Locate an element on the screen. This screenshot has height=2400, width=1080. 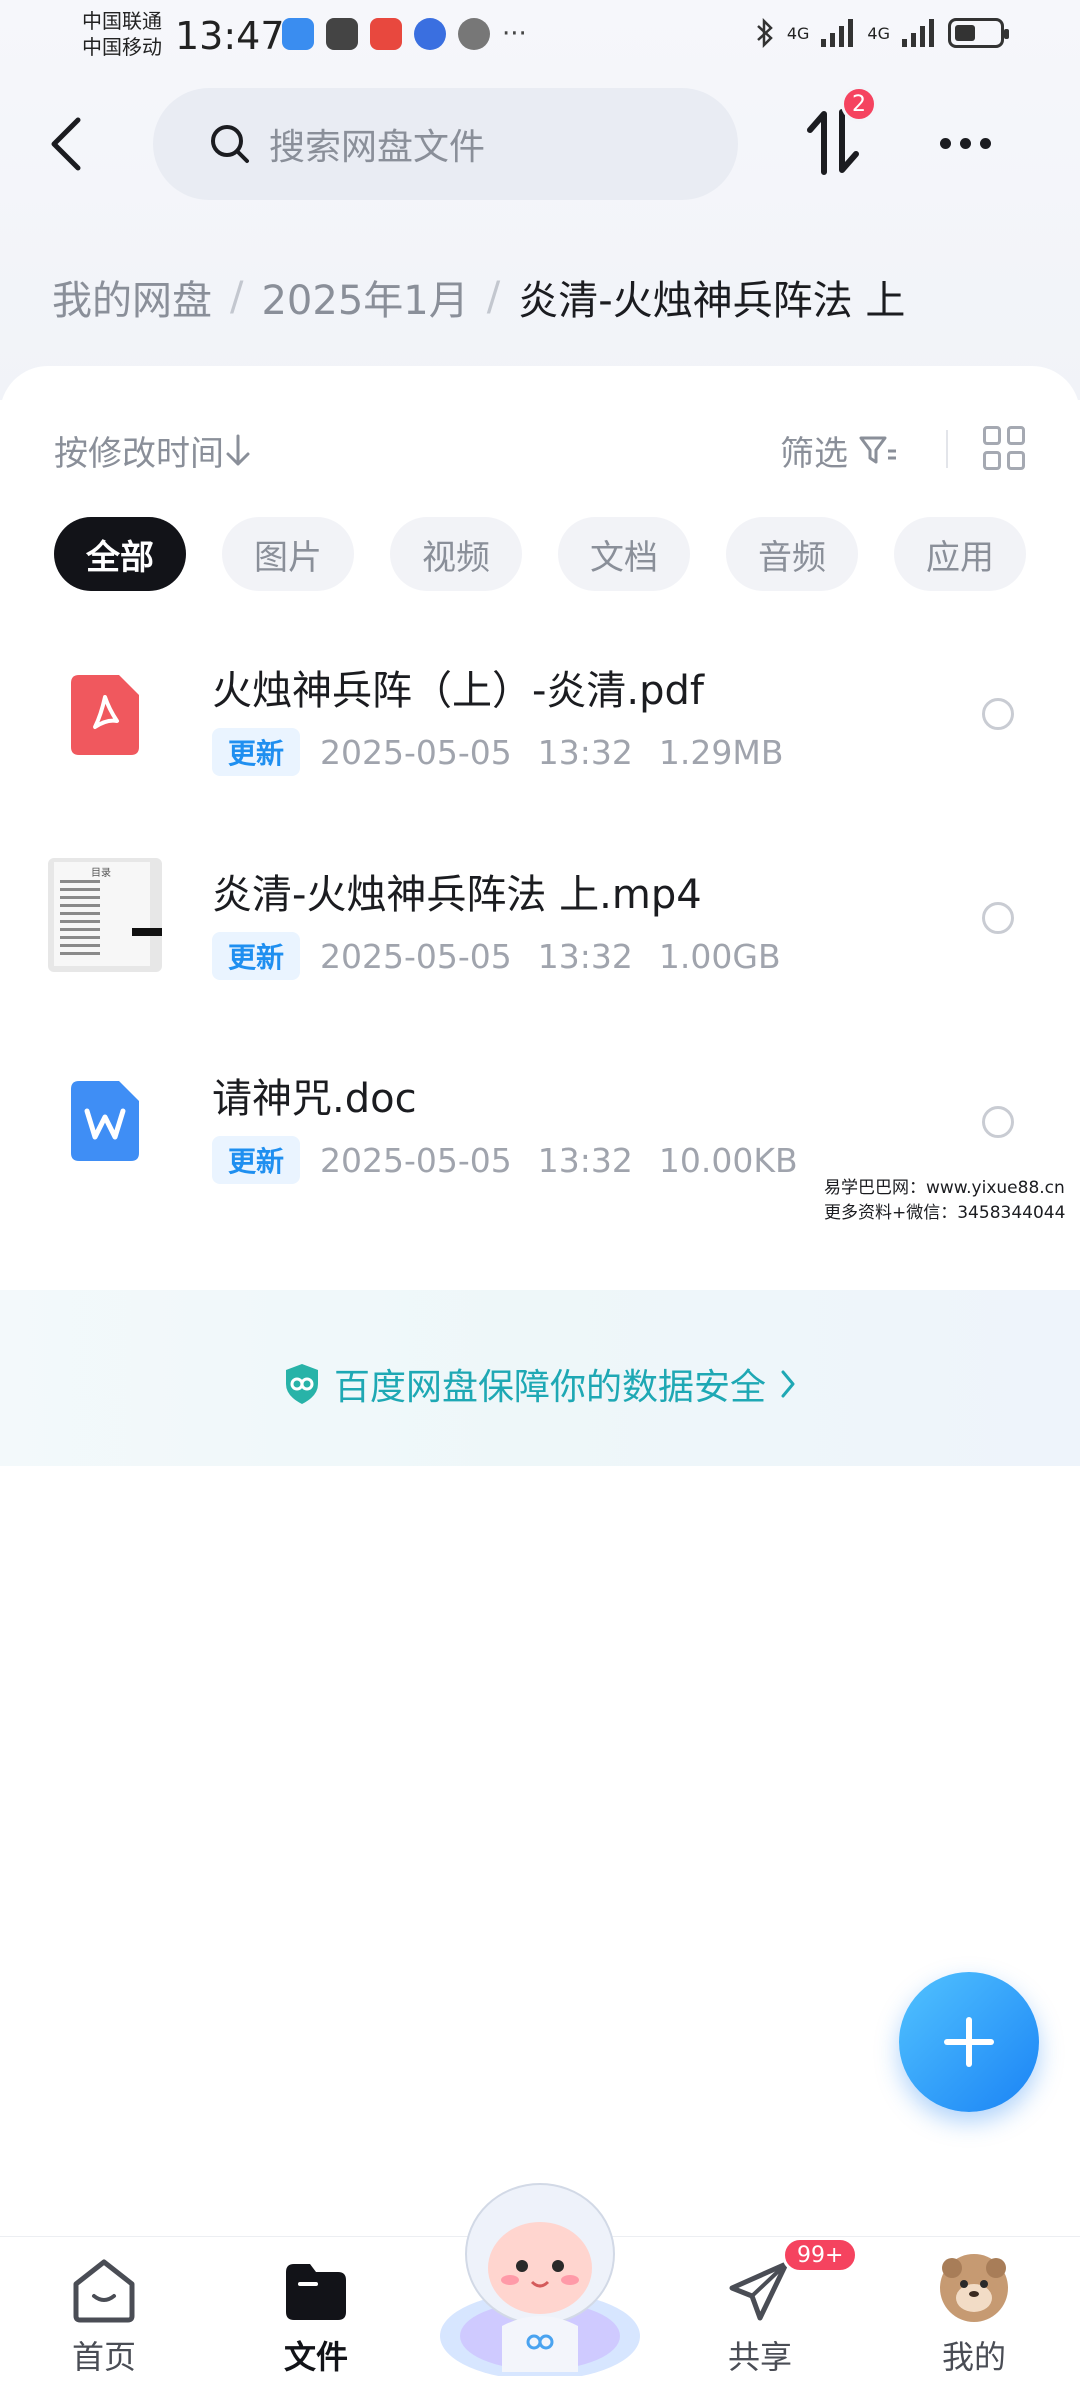
baidu-paw-icon is located at coordinates (430, 34).